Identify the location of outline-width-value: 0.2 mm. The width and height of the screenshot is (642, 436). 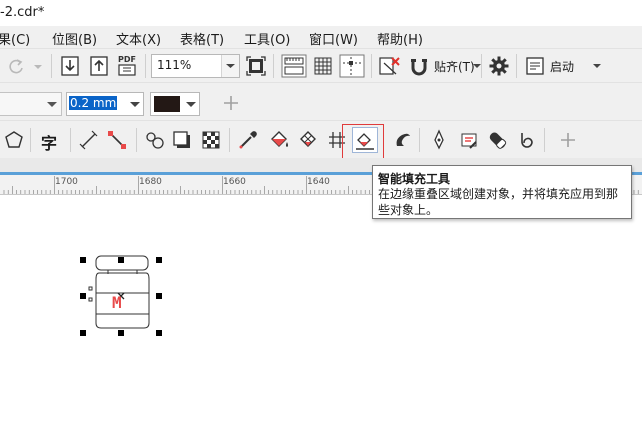
(93, 103).